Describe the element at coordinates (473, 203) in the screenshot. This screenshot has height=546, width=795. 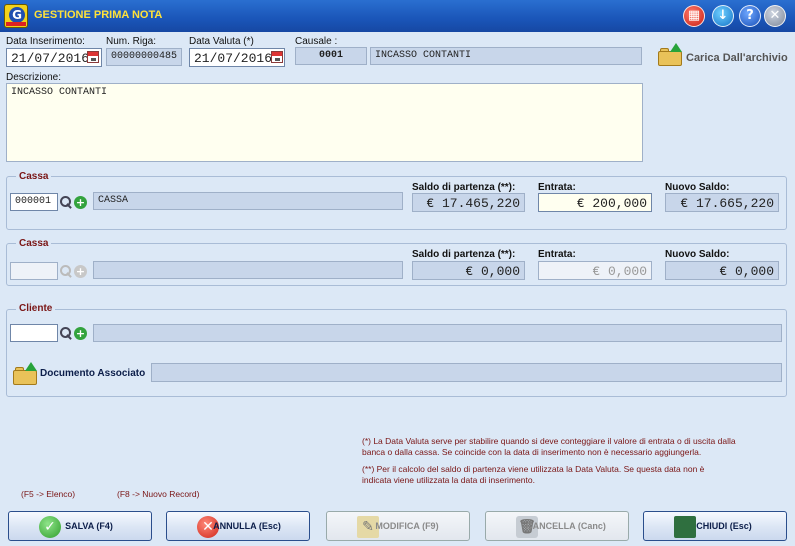
I see `cassa1-saldo: € 17.465,220` at that location.